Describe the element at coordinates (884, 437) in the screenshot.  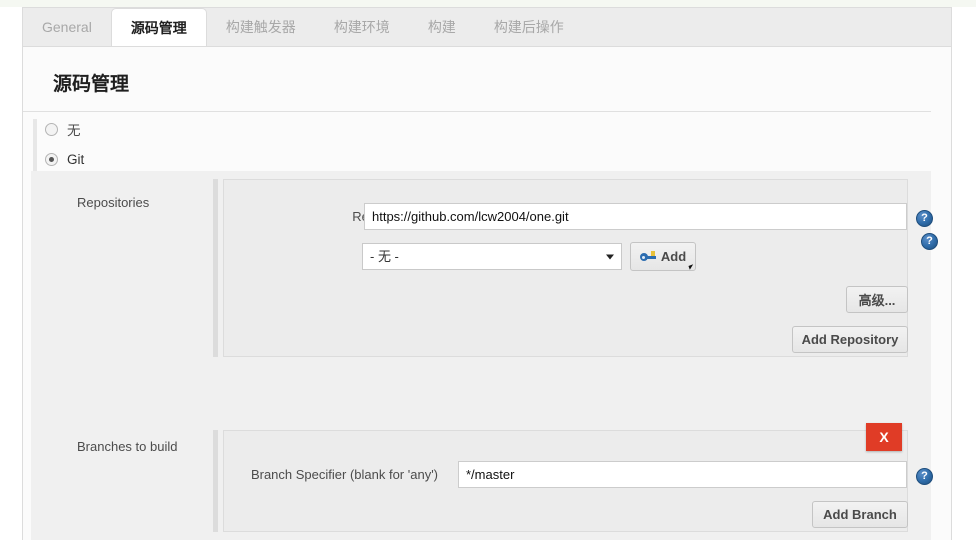
I see `delete-branch-button: X` at that location.